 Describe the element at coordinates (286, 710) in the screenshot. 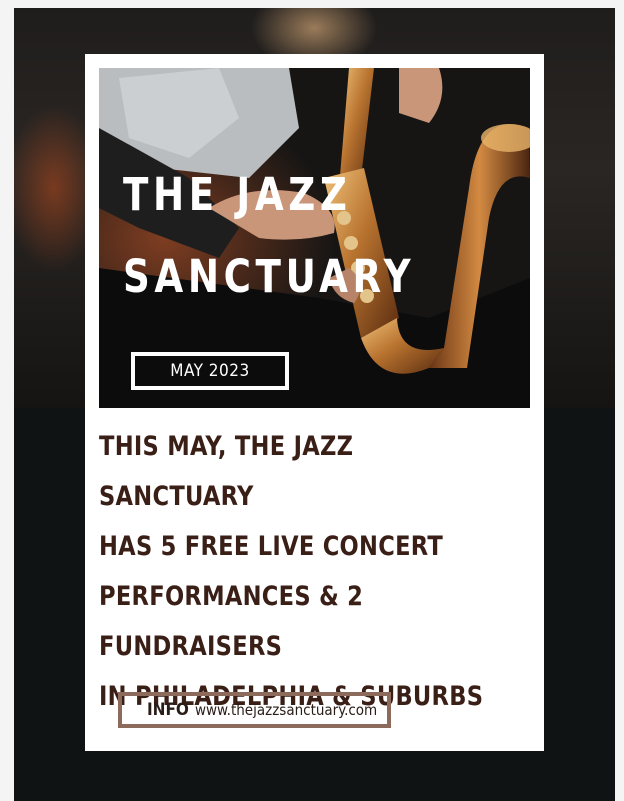

I see `website-url: www.thejazzsanctuary.com` at that location.